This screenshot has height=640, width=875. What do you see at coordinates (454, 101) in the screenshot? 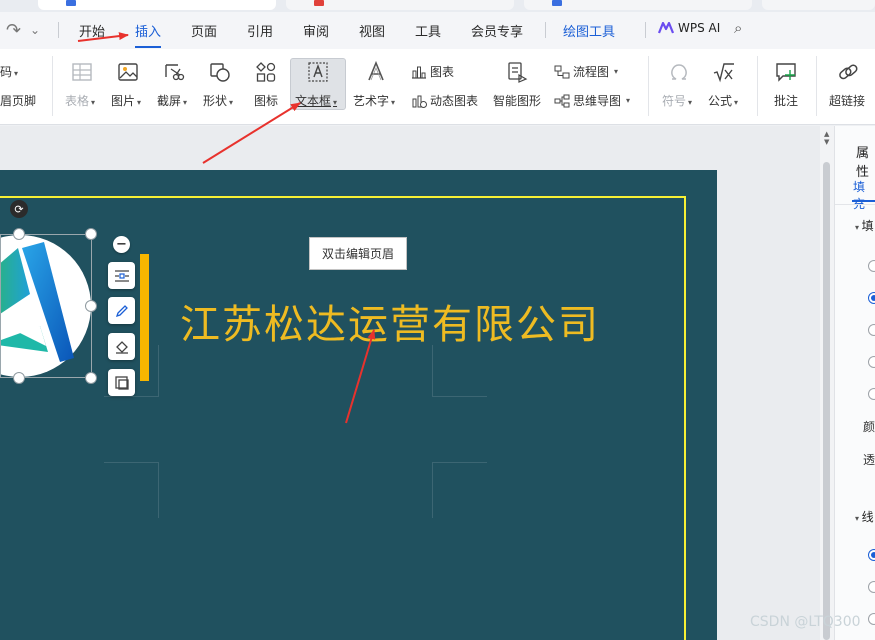
I see `ribbon-dynamic-chart-label: 动态图表` at bounding box center [454, 101].